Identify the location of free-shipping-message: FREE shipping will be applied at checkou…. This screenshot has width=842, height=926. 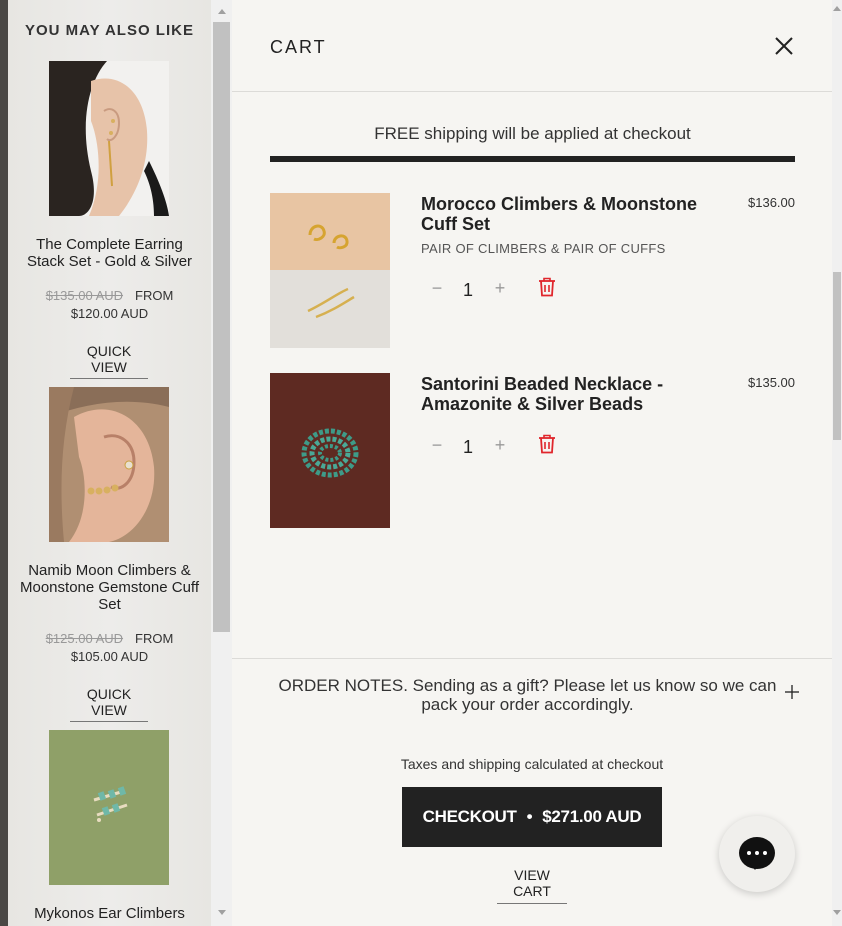
(532, 133).